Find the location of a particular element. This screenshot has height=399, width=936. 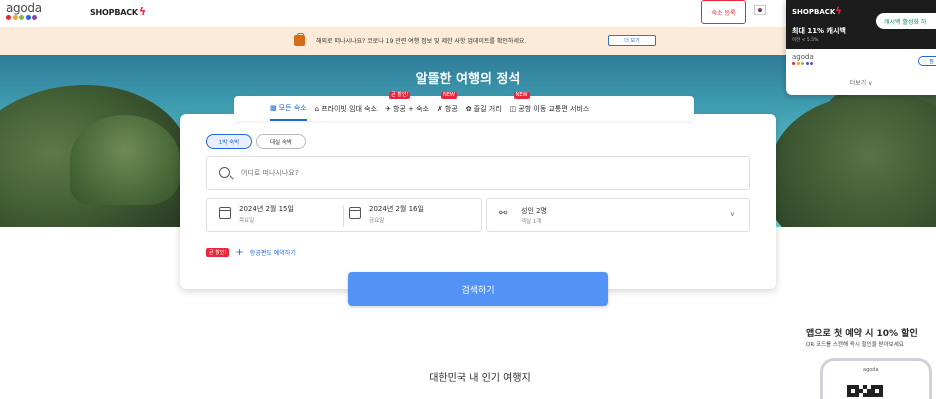

tab-label: 항공 is located at coordinates (451, 108).